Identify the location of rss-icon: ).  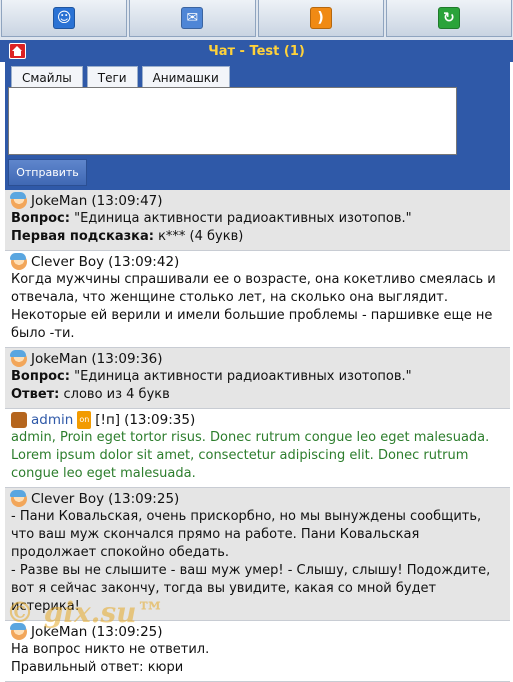
(320, 18).